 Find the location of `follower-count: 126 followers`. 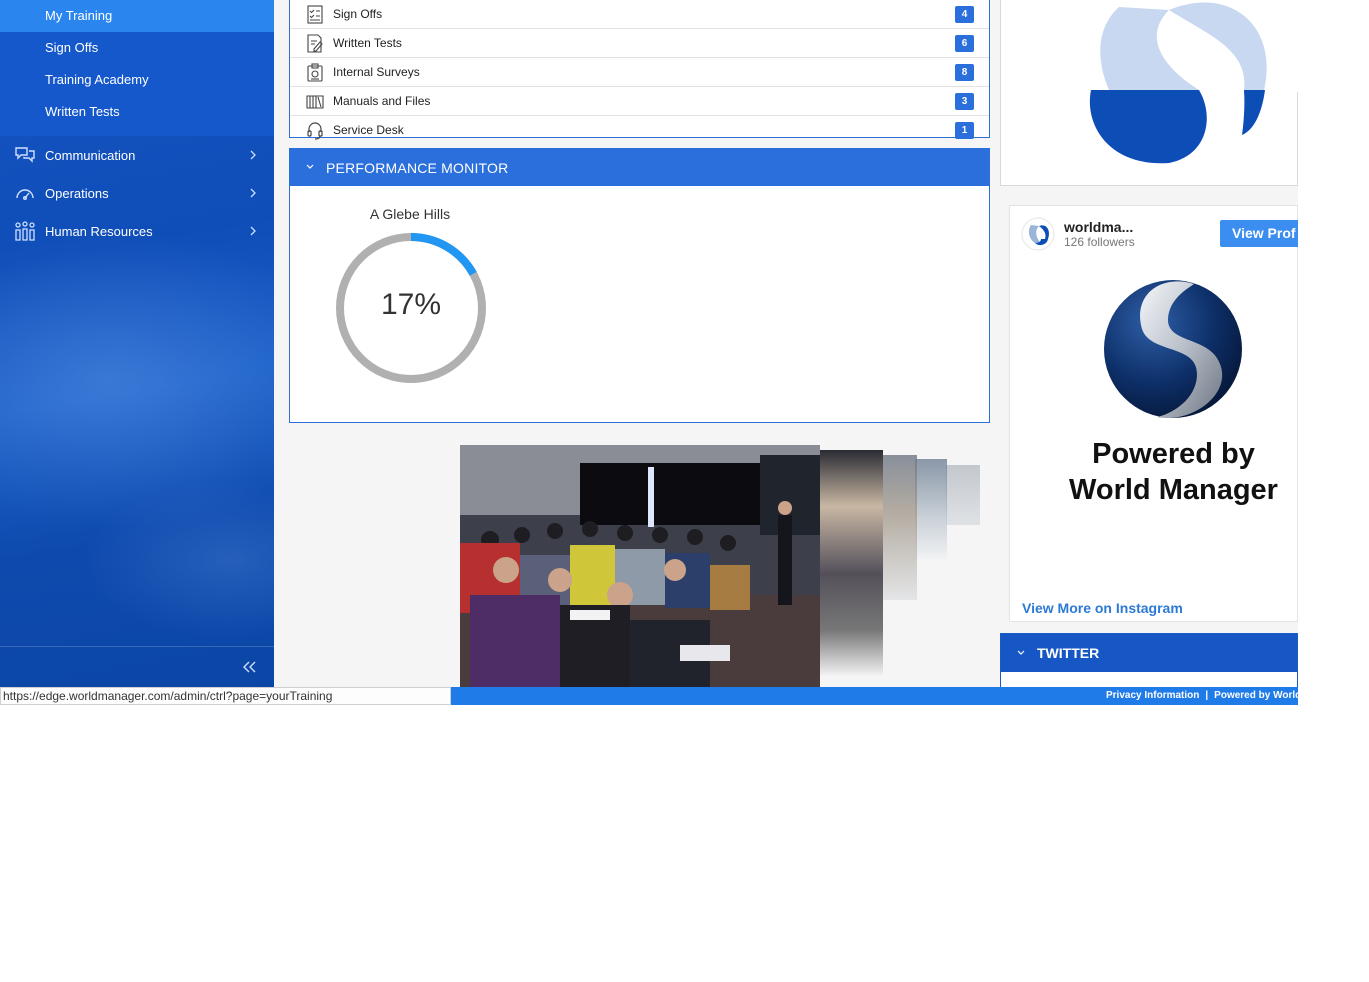

follower-count: 126 followers is located at coordinates (1099, 242).